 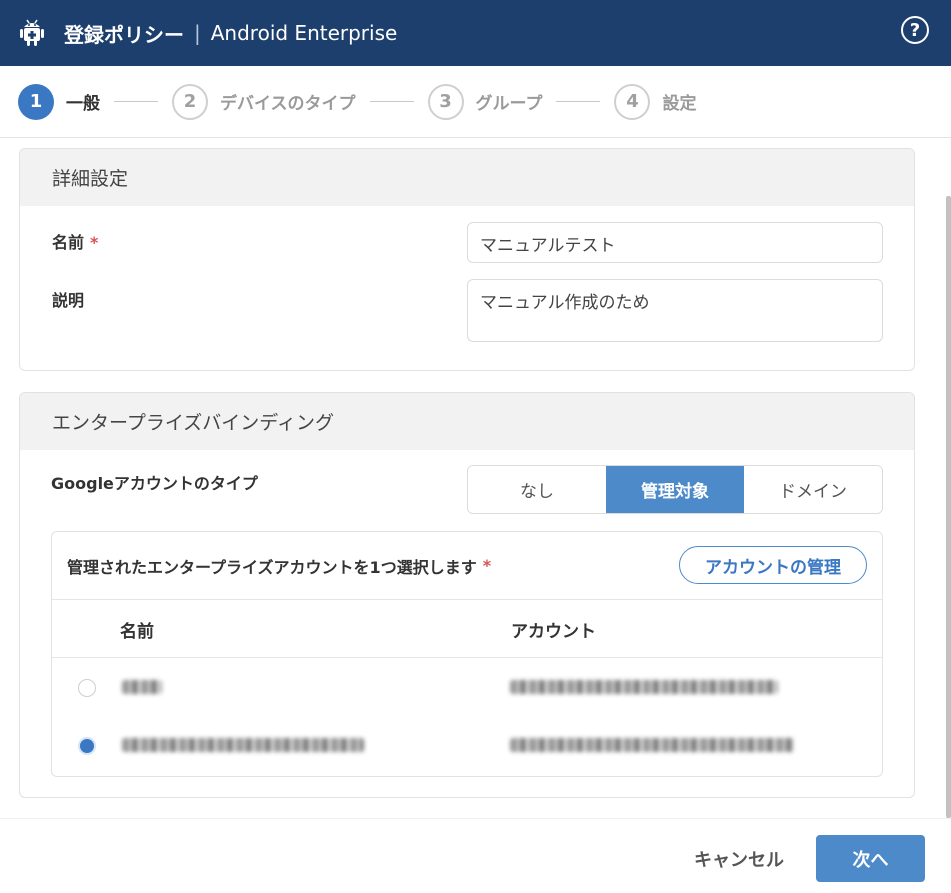 I want to click on description-label: 説明, so click(x=68, y=300).